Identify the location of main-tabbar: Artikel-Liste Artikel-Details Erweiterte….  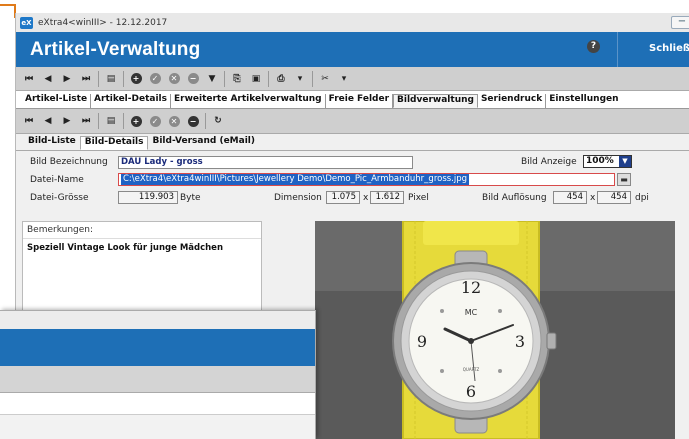
(352, 100).